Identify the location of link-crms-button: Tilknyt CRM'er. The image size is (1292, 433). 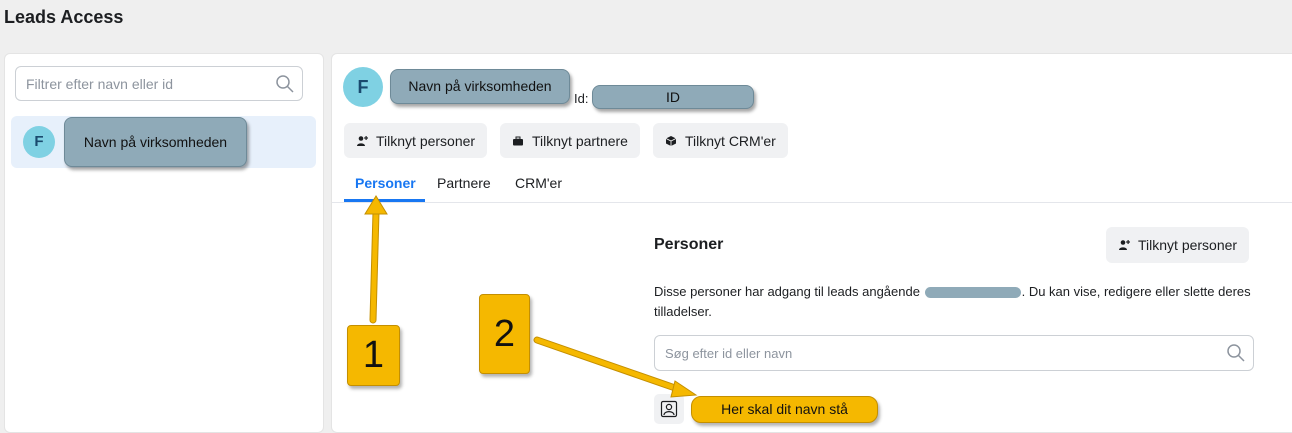
(720, 140).